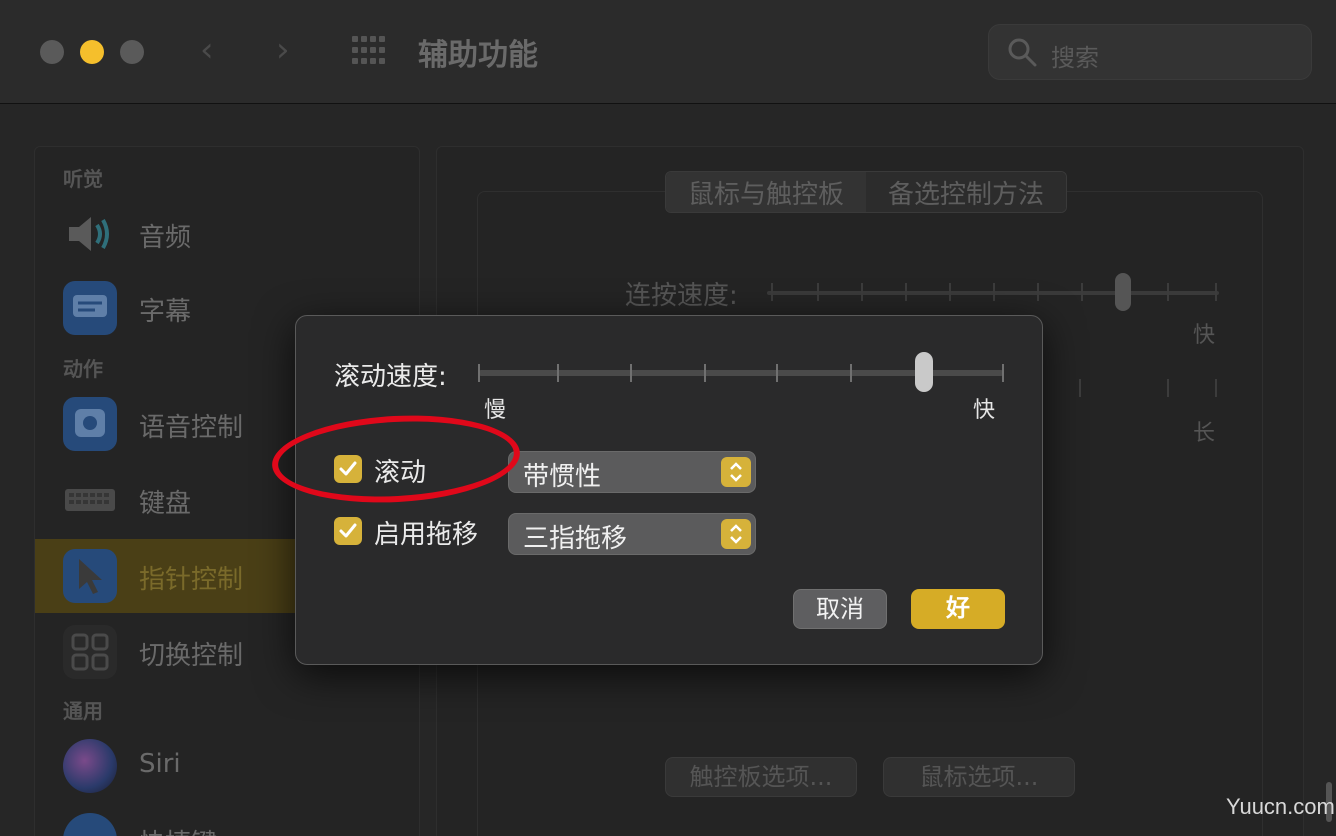 The image size is (1336, 836). I want to click on sidebar-item-label: 语音控制, so click(191, 428).